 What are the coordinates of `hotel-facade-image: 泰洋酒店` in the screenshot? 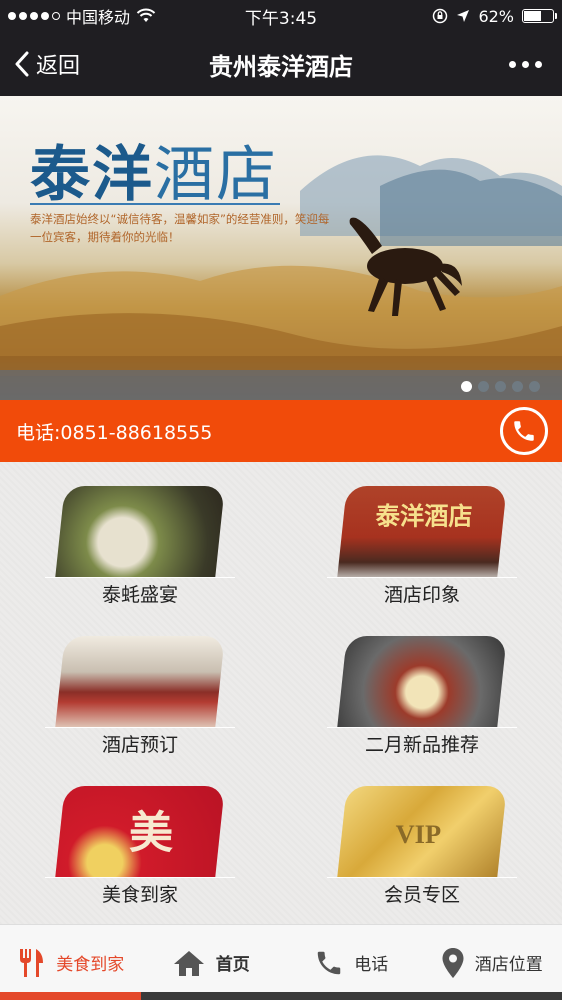 It's located at (422, 532).